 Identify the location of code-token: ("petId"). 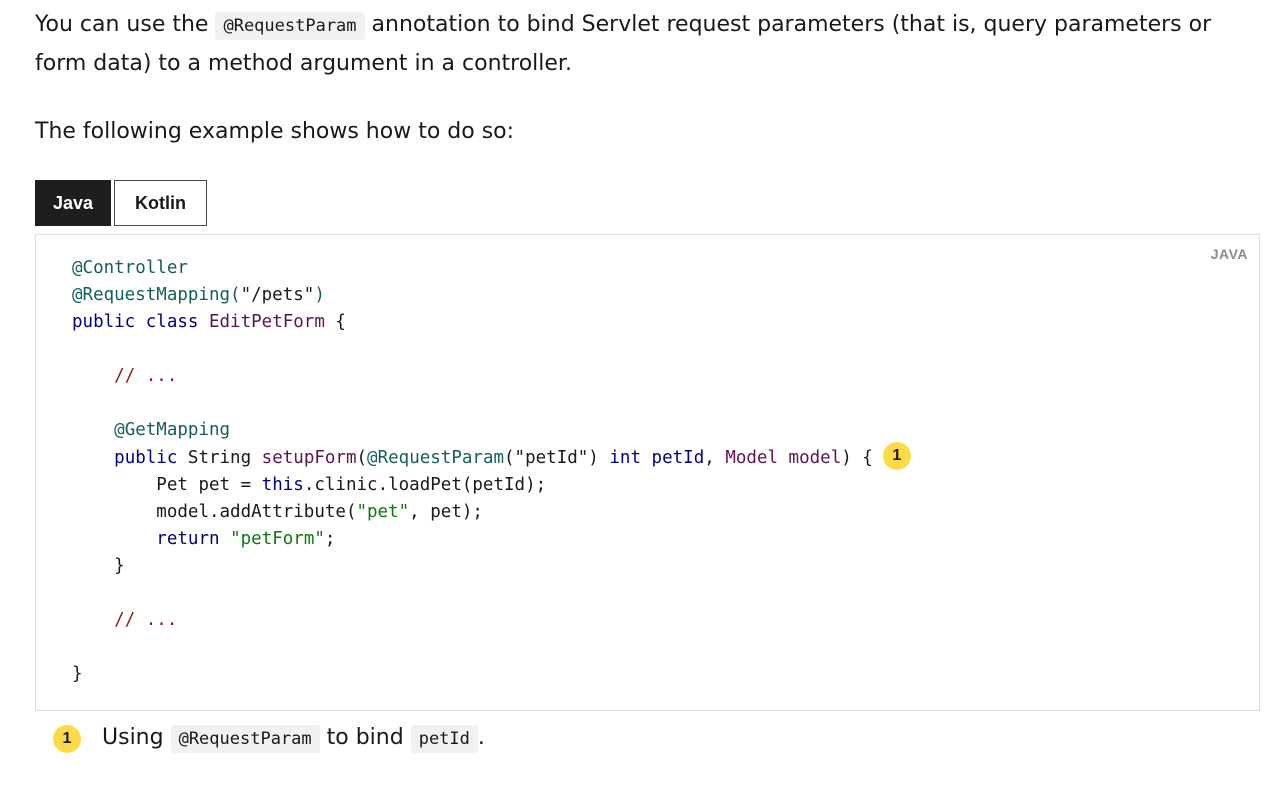
(551, 458).